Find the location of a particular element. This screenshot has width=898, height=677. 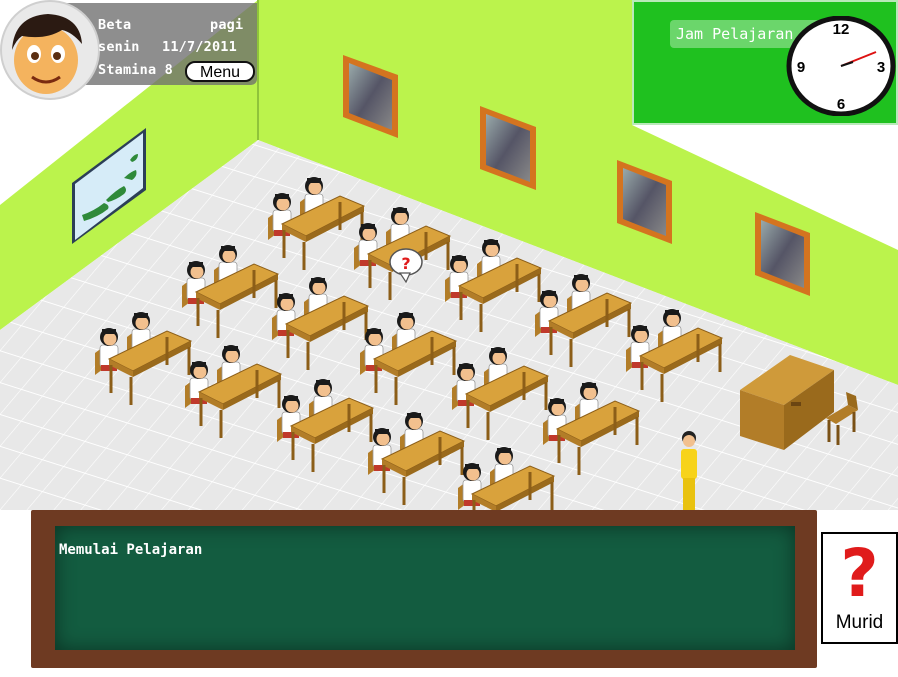

clock-number-3: 3 is located at coordinates (881, 67).